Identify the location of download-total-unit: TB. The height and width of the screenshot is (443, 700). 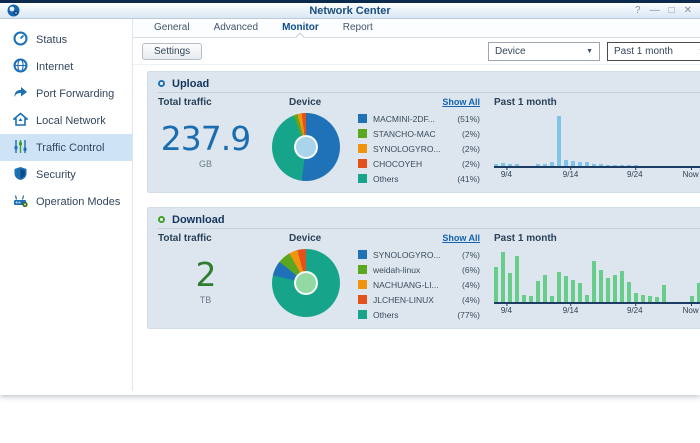
(205, 300).